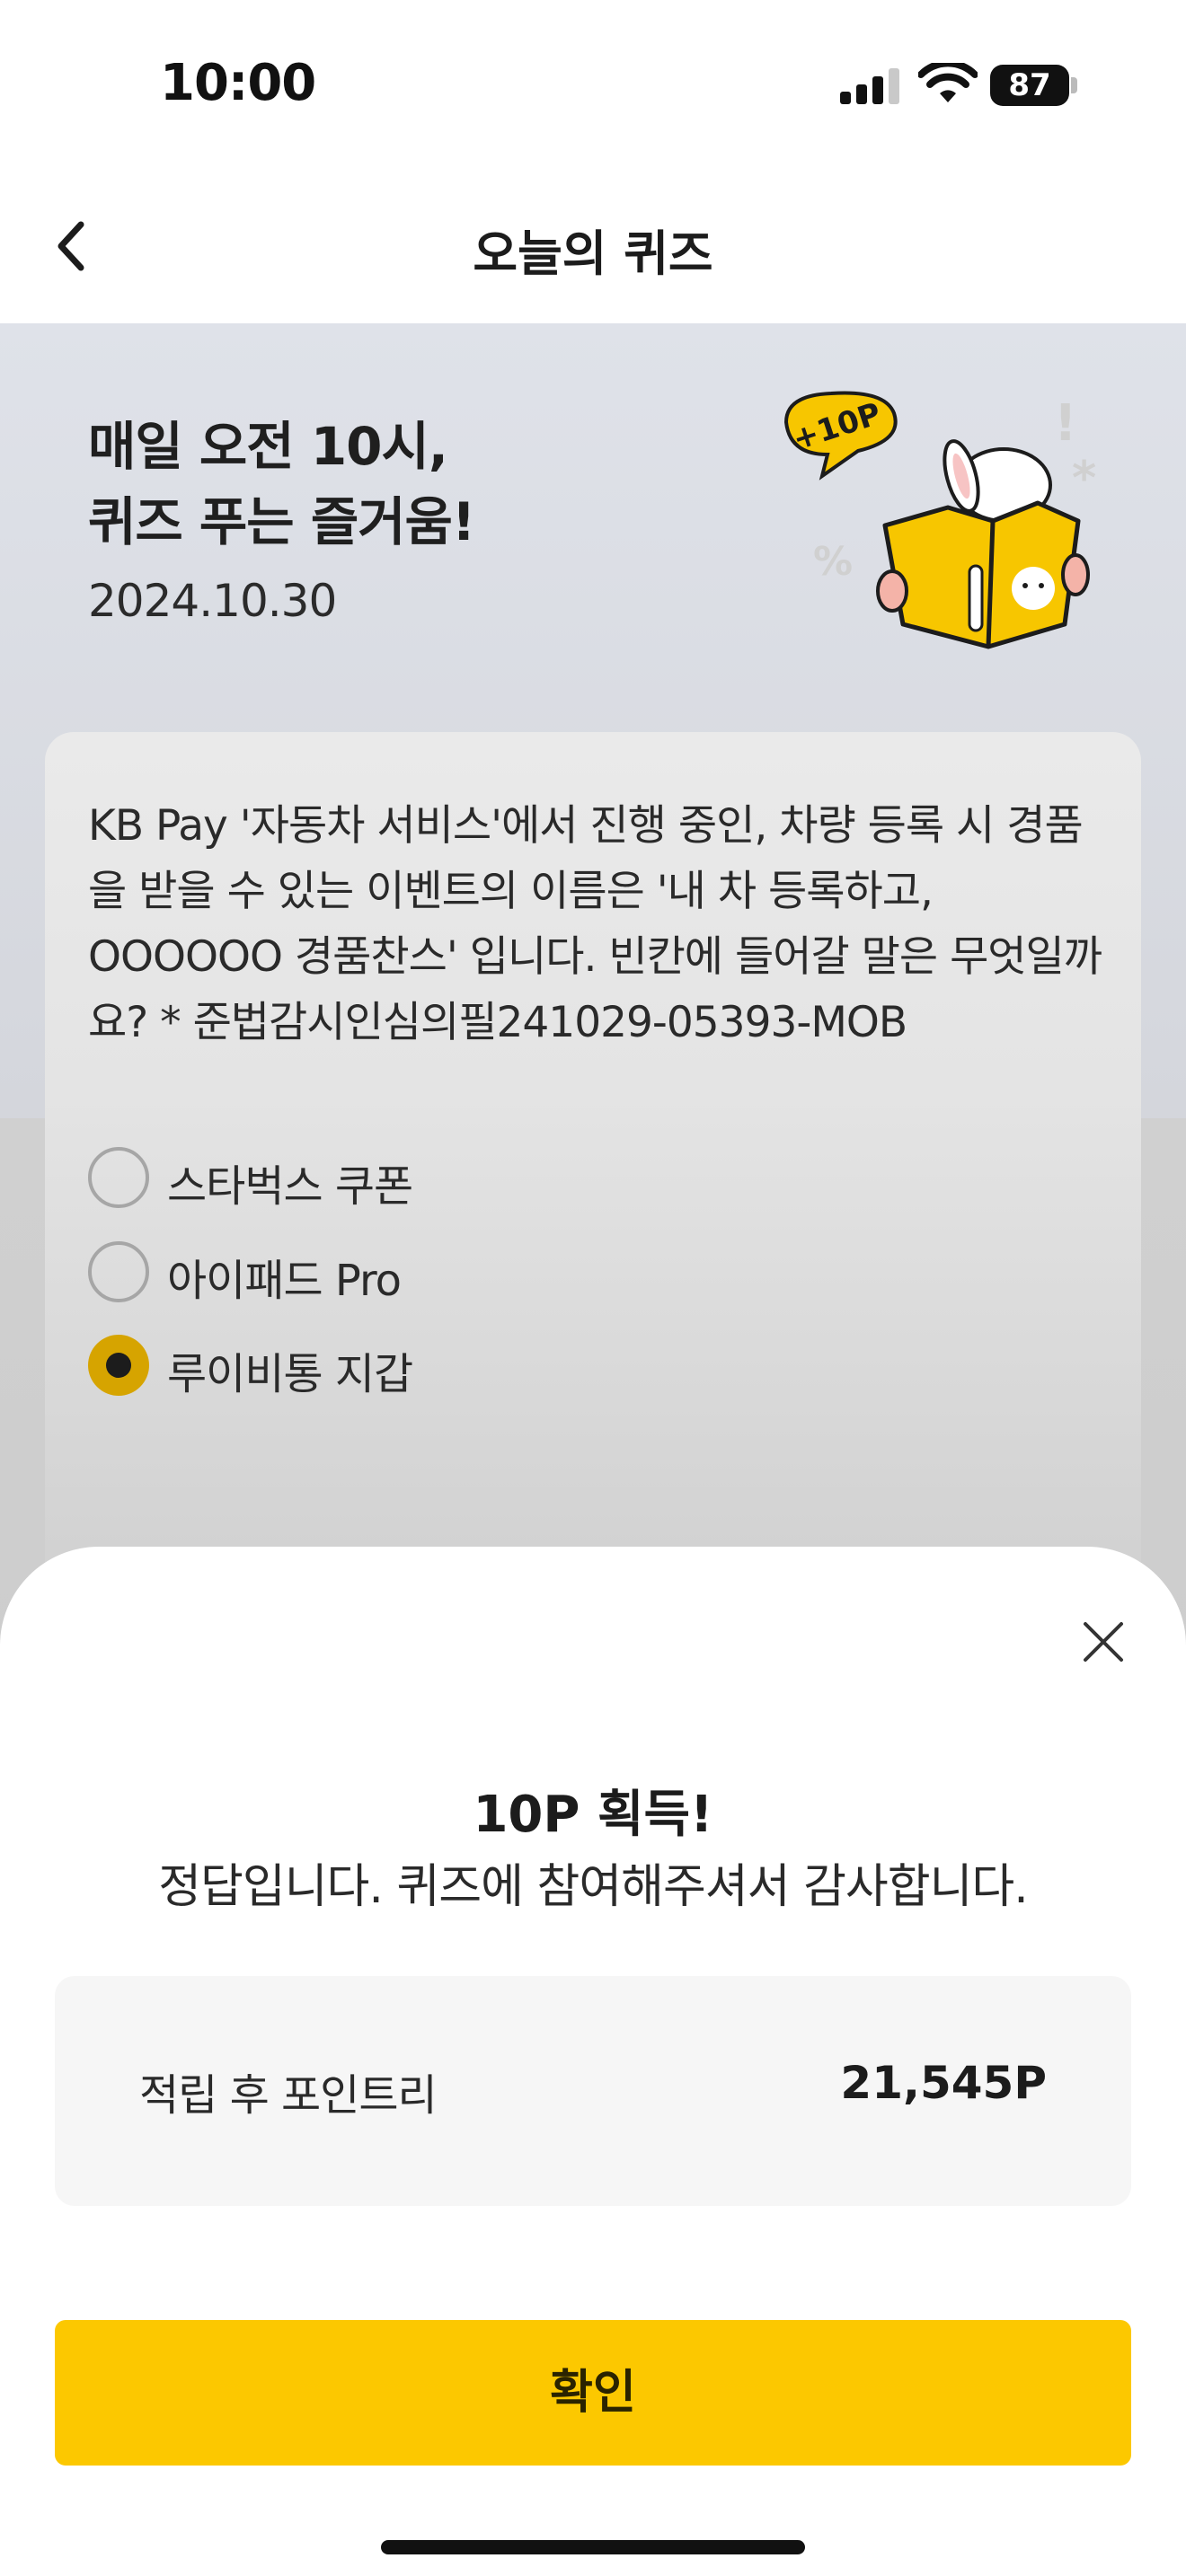  I want to click on result-message: 정답입니다. 퀴즈에 참여해주셔서 감사합니다., so click(593, 1887).